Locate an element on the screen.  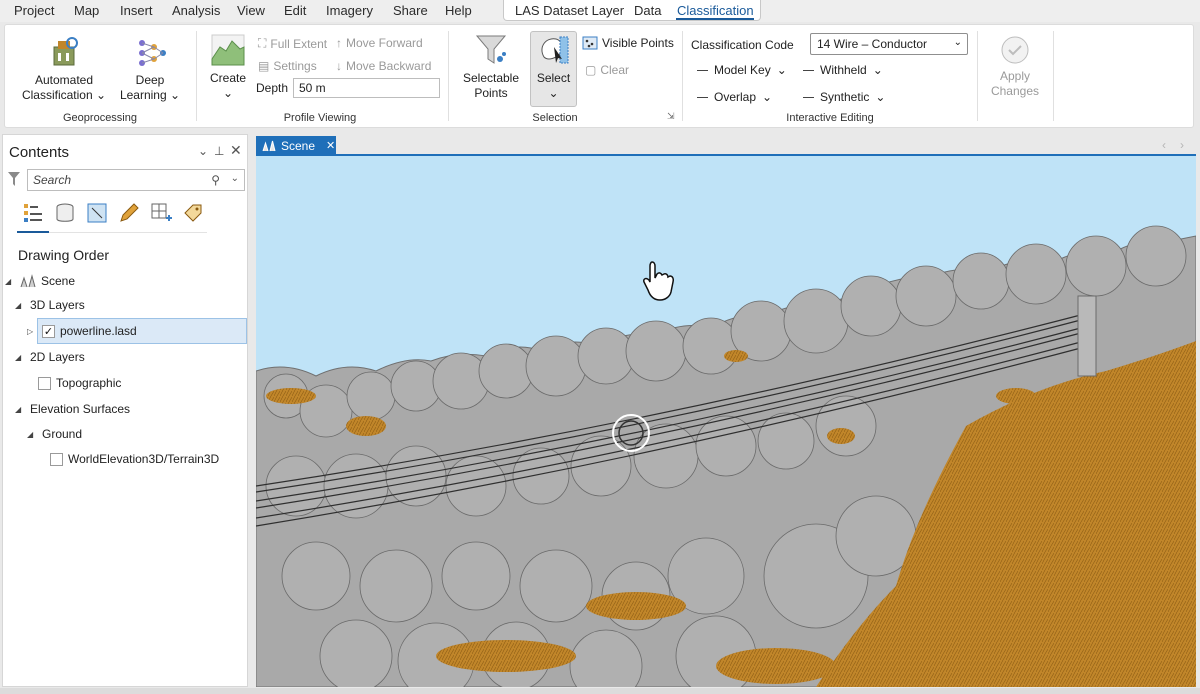
deep-learning-icon is located at coordinates (152, 53).